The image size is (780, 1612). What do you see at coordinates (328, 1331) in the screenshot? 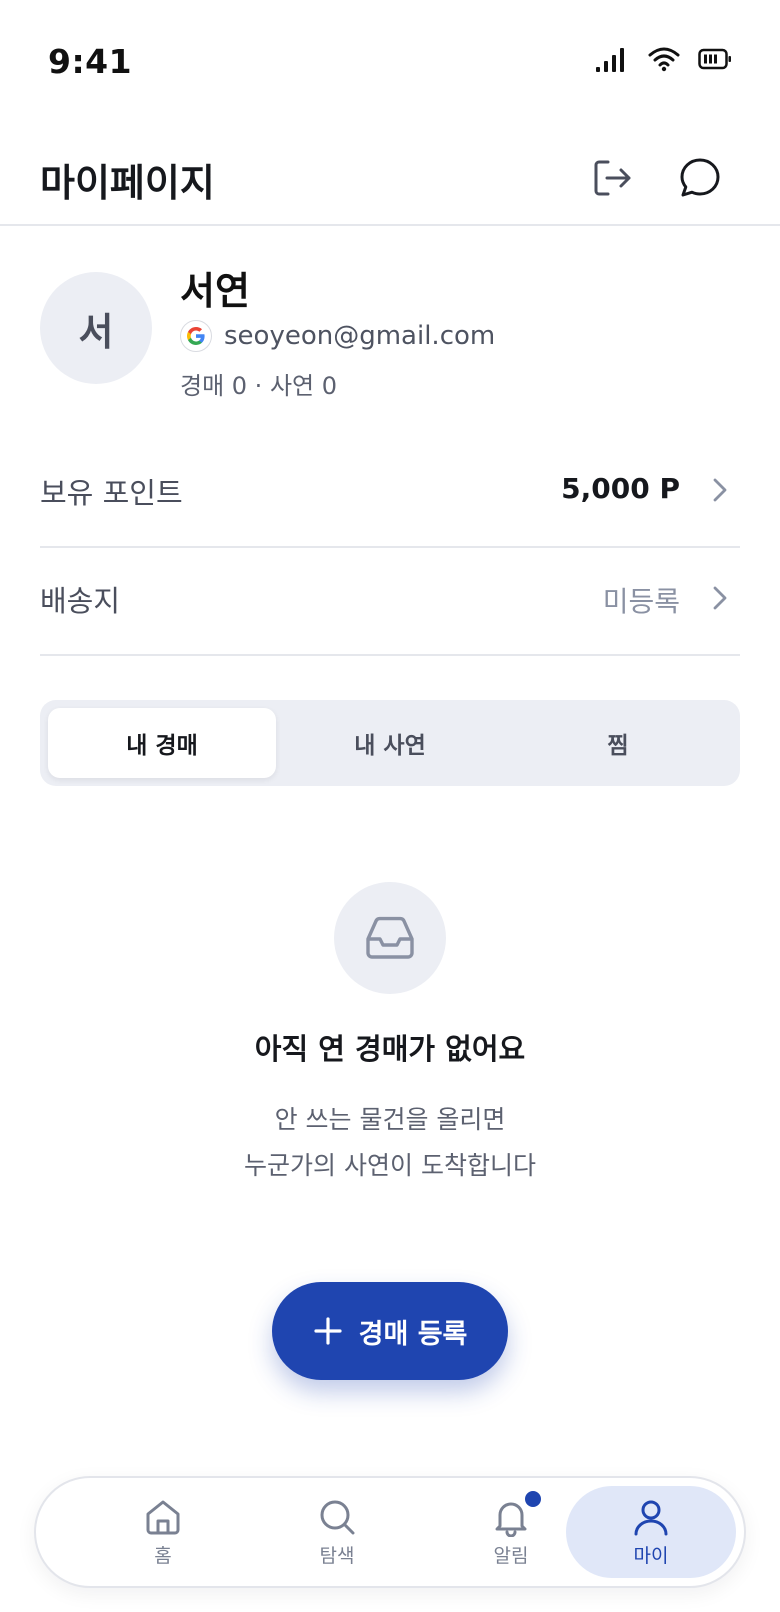
I see `plus-icon` at bounding box center [328, 1331].